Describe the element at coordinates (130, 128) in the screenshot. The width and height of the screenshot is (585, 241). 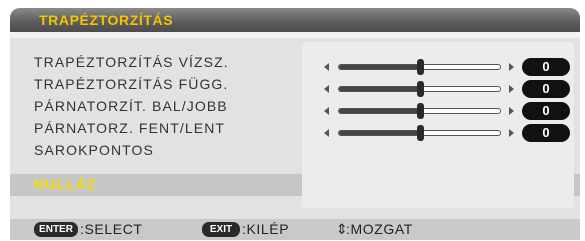
I see `menu-item-label: PÁRNATORZ. FENT/LENT` at that location.